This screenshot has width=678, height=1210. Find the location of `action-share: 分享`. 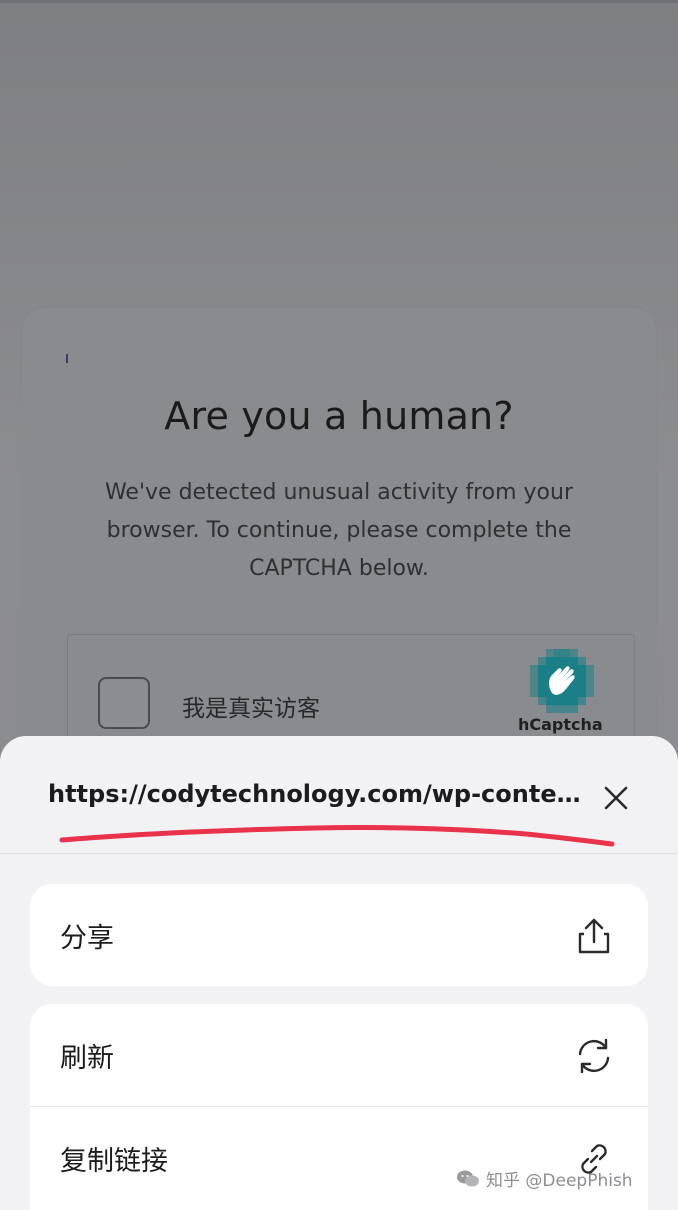

action-share: 分享 is located at coordinates (339, 935).